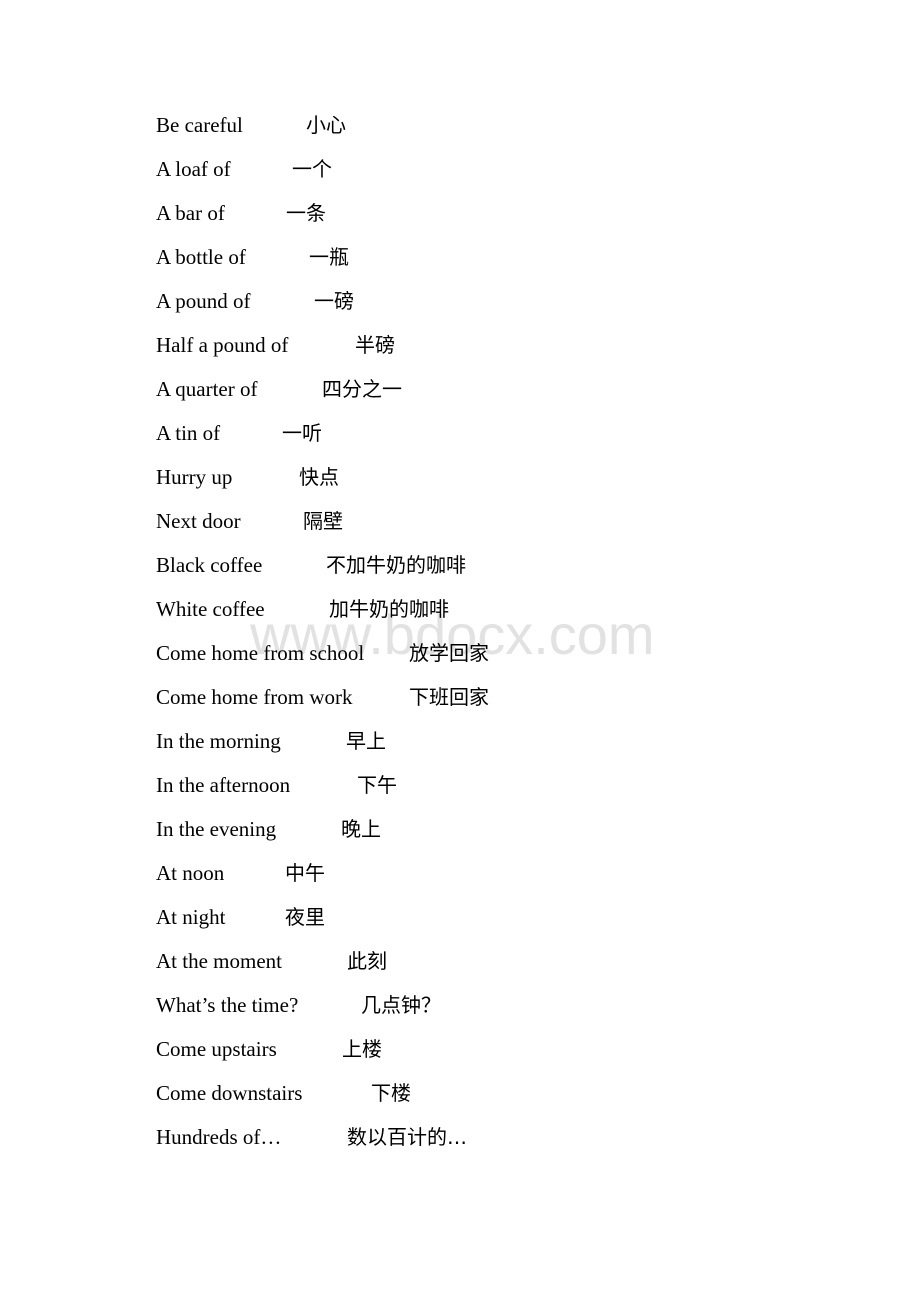  Describe the element at coordinates (260, 264) in the screenshot. I see `phrase-row: A bottle of 一瓶` at that location.